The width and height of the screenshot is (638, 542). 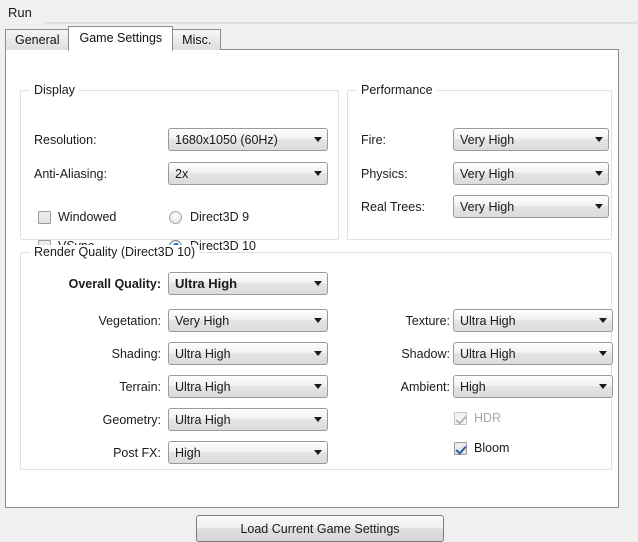 I want to click on geometry-label: Geometry:, so click(x=131, y=420).